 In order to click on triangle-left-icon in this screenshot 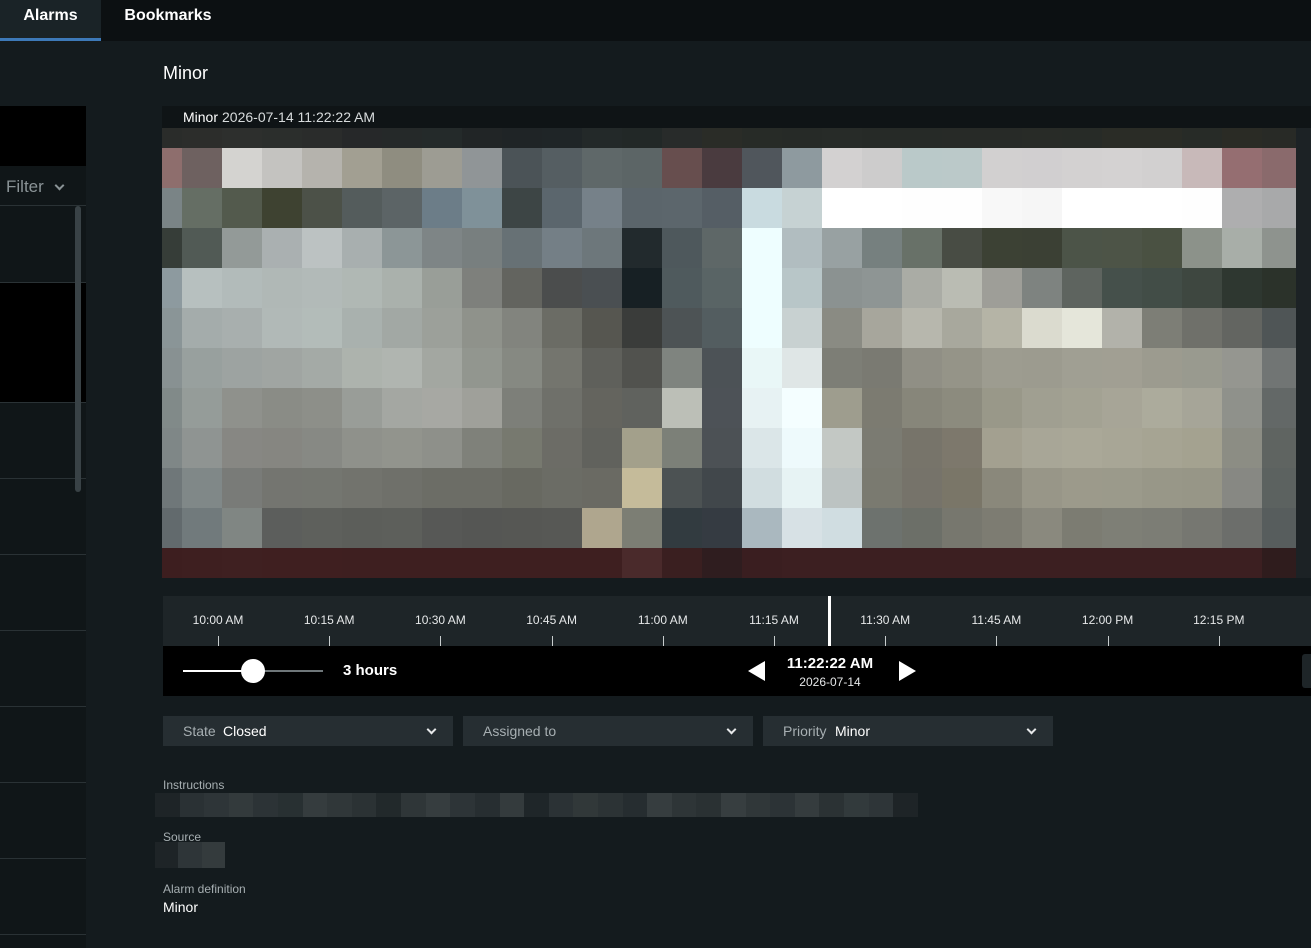, I will do `click(757, 671)`.